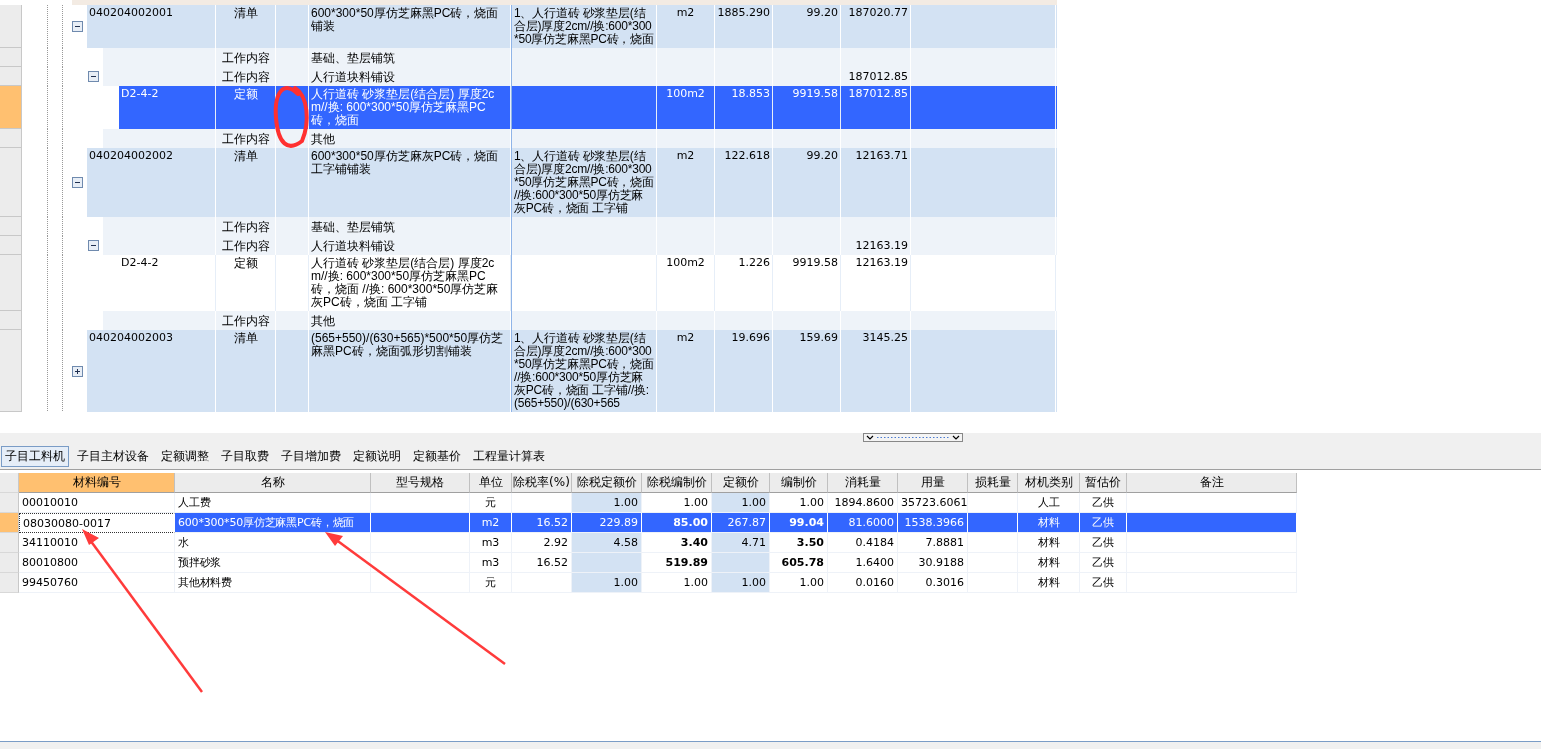 This screenshot has height=749, width=1541. Describe the element at coordinates (822, 12) in the screenshot. I see `cell-text: 99.20` at that location.